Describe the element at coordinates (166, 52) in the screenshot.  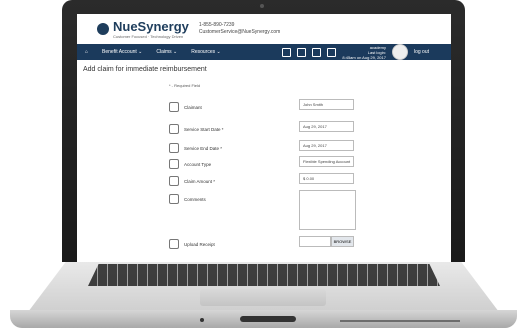
I see `nav-claims: Claims ⌄` at that location.